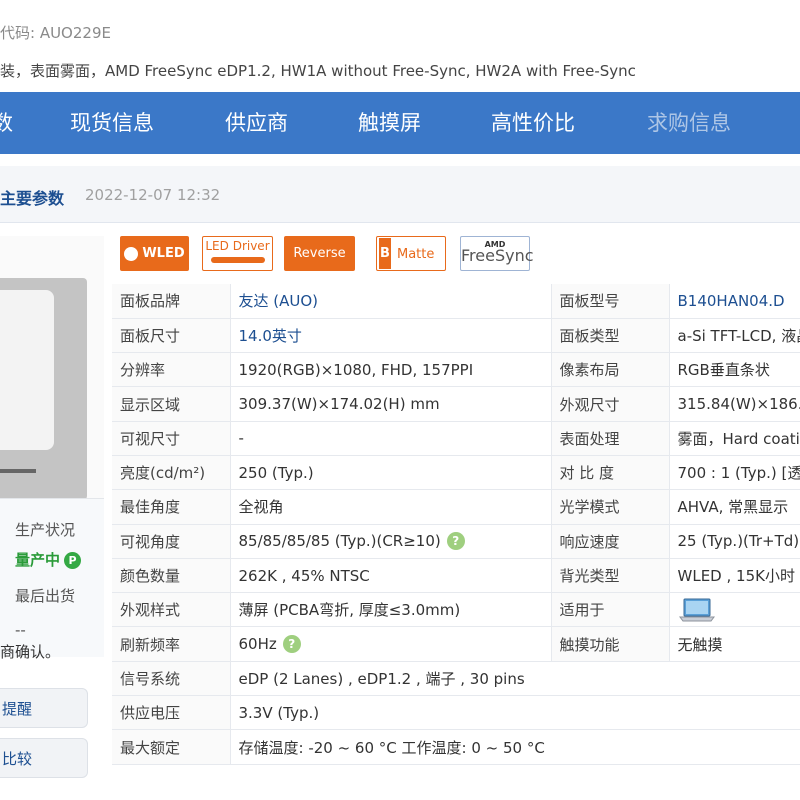  Describe the element at coordinates (456, 644) in the screenshot. I see `table-row: 刷新频率 60Hz? 触摸功能 无触摸` at that location.